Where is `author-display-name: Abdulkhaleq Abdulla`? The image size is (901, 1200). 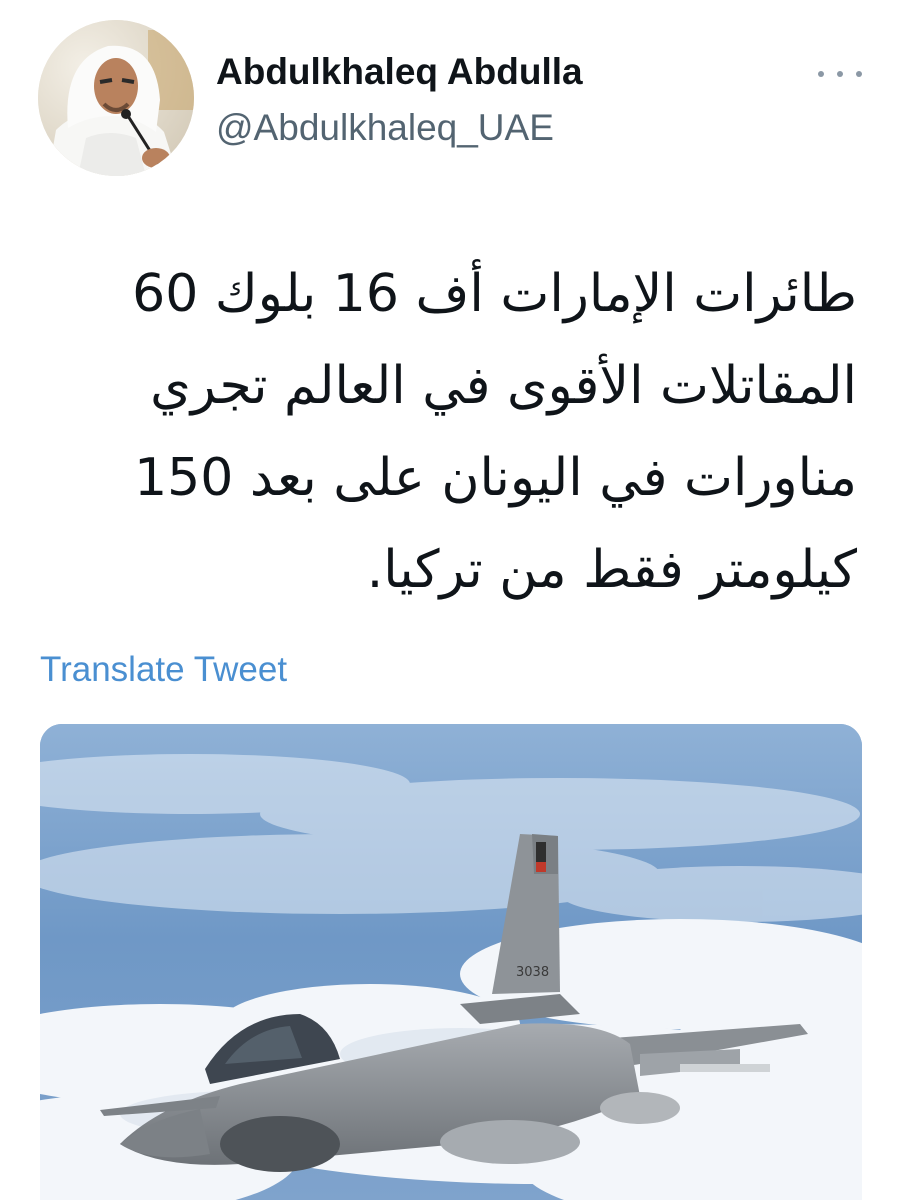
author-display-name: Abdulkhaleq Abdulla is located at coordinates (399, 72).